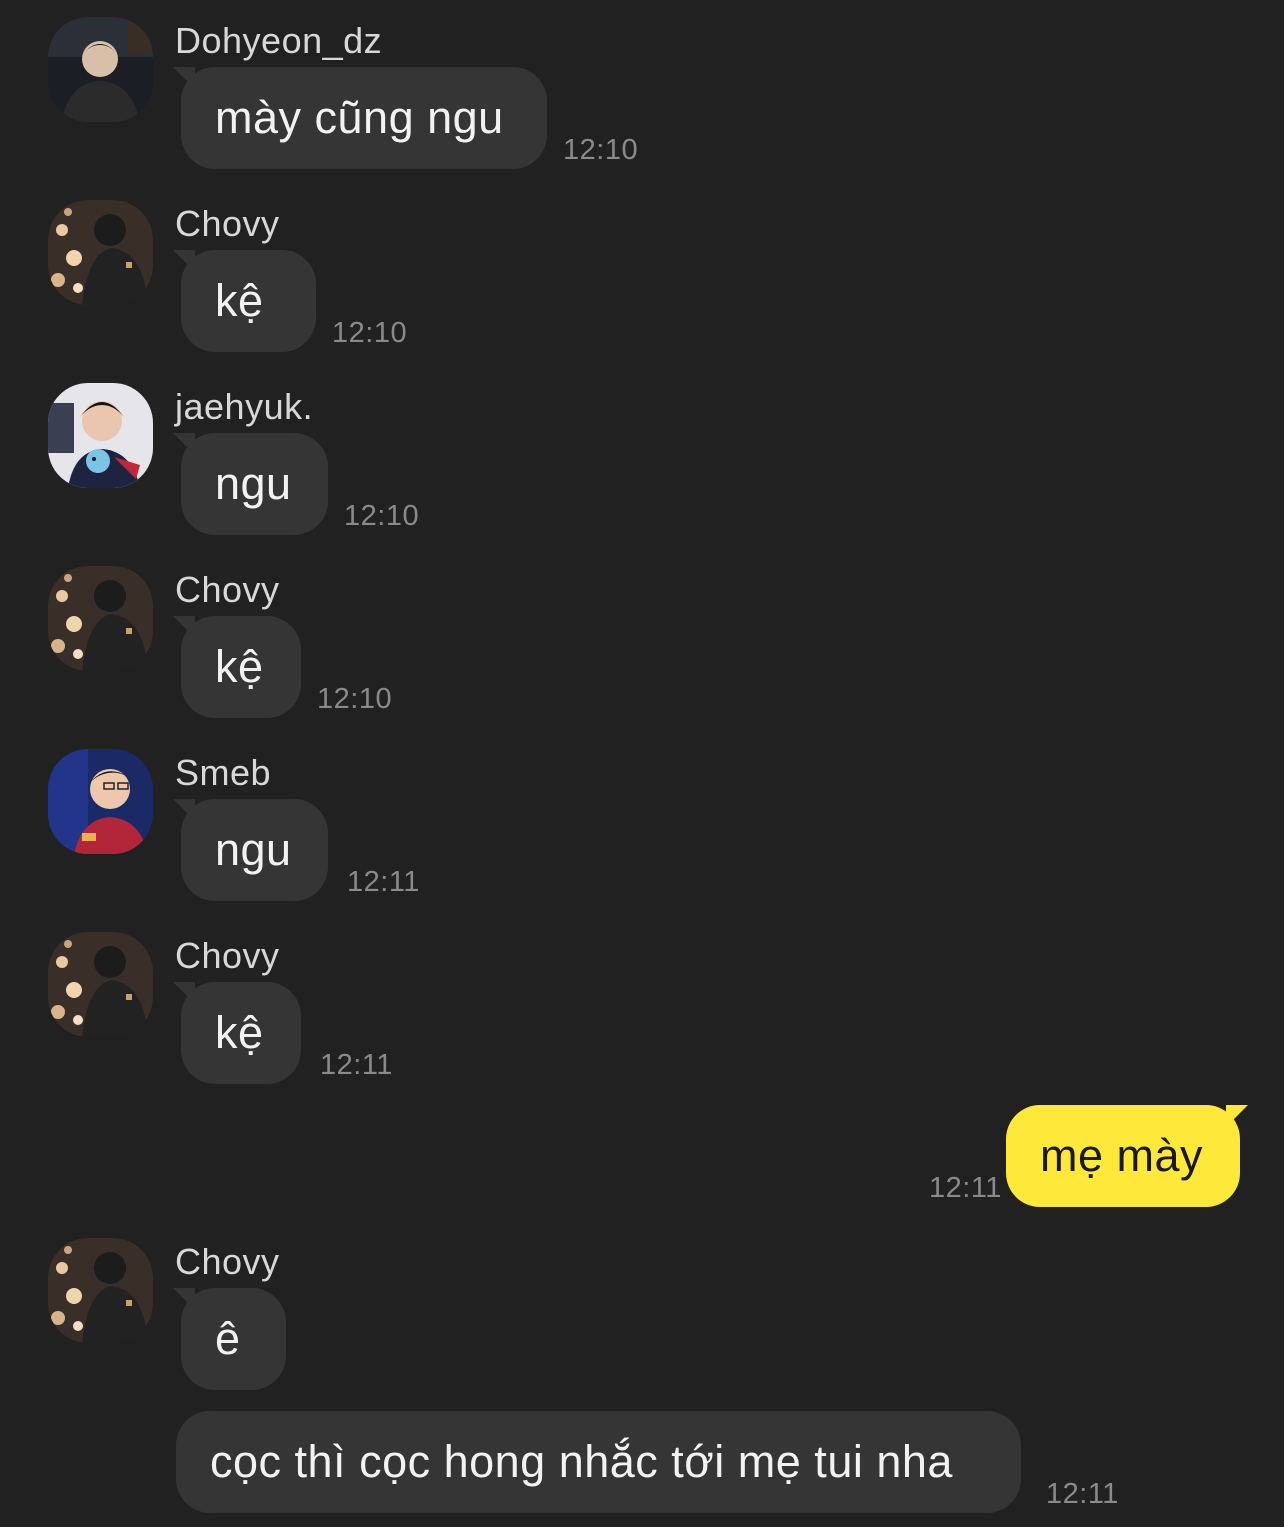  What do you see at coordinates (233, 1339) in the screenshot?
I see `message-bubble: ê` at bounding box center [233, 1339].